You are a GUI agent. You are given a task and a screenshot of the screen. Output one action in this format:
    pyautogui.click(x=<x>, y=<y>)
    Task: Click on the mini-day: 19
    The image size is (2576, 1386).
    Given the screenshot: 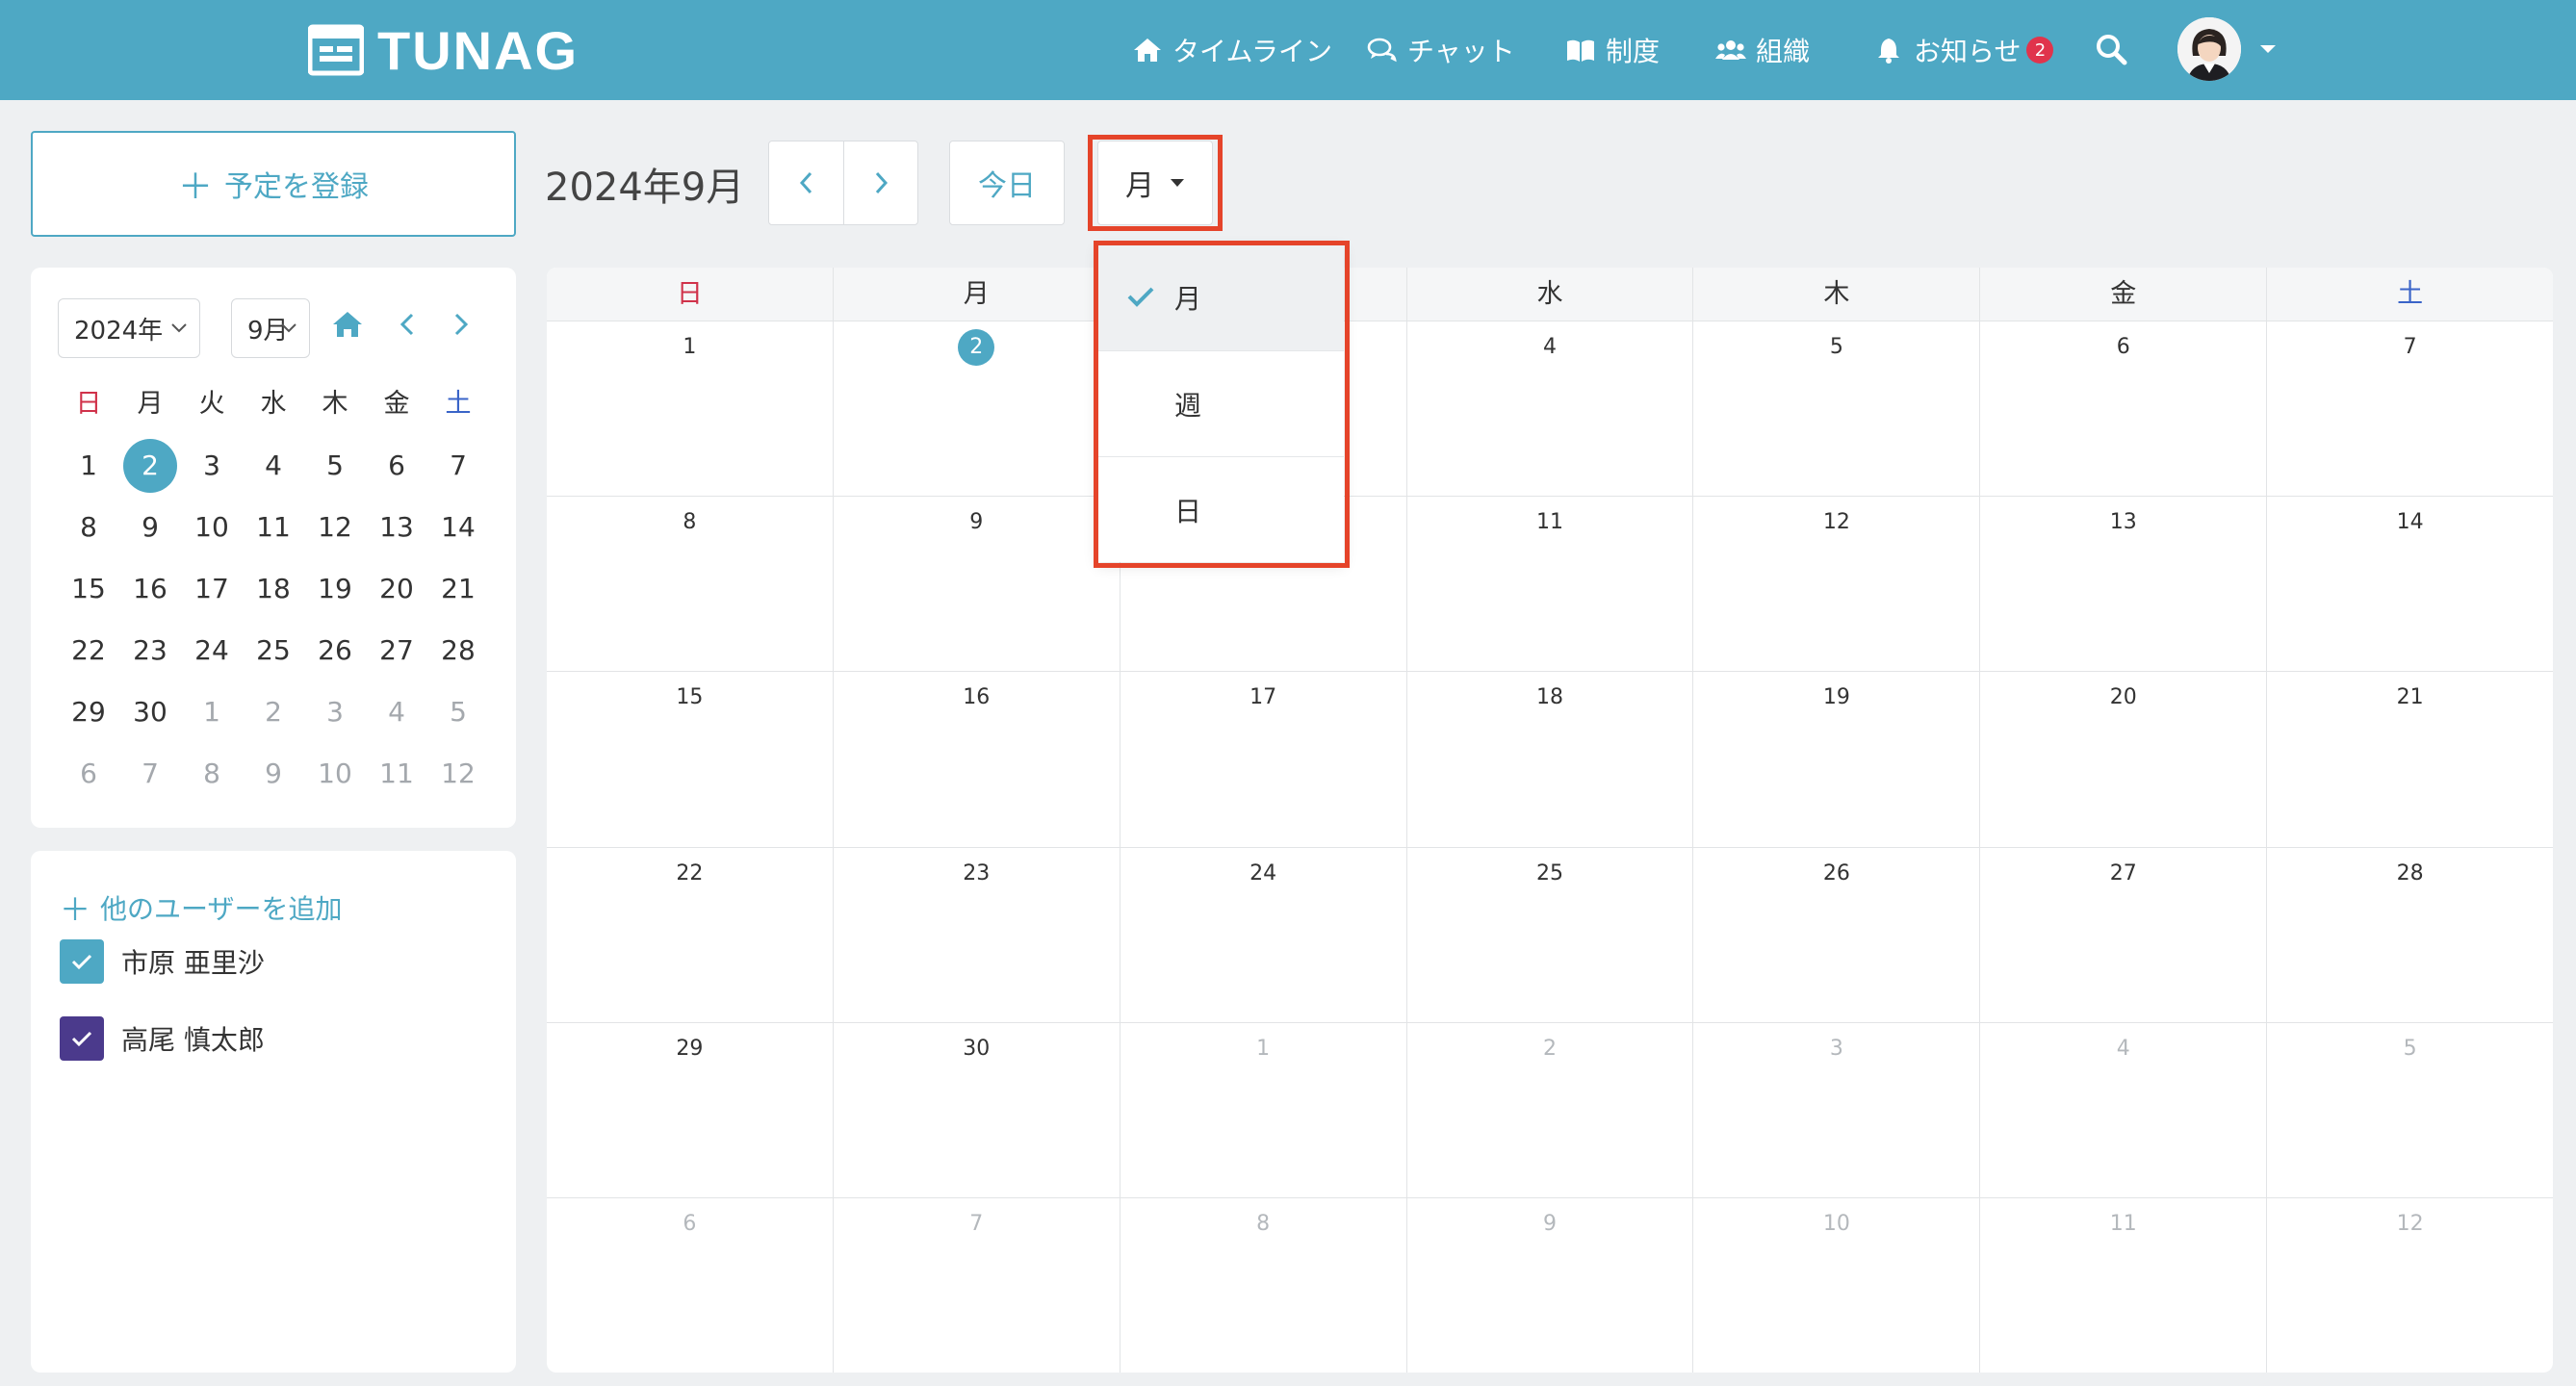 What is the action you would take?
    pyautogui.click(x=335, y=589)
    